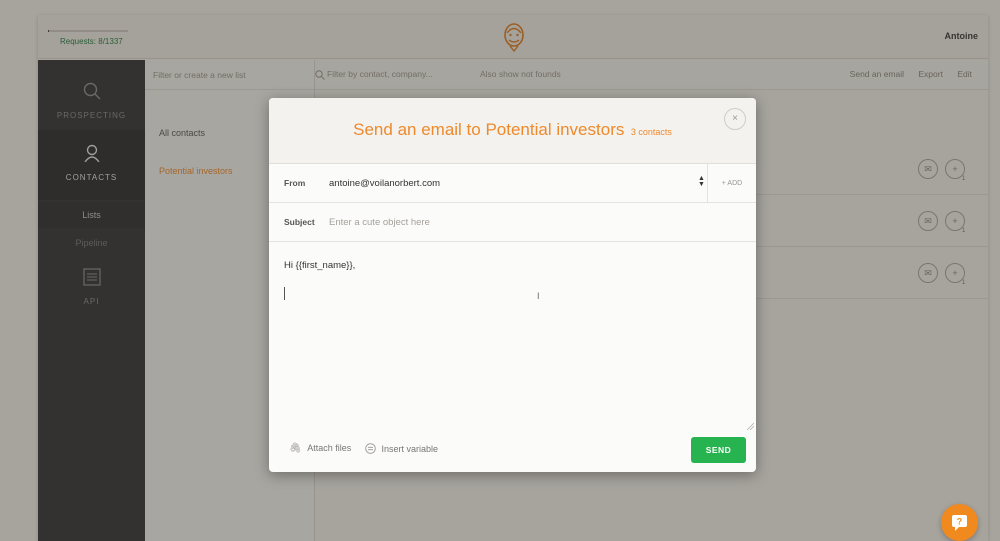  What do you see at coordinates (651, 132) in the screenshot?
I see `contacts-count: 3 contacts` at bounding box center [651, 132].